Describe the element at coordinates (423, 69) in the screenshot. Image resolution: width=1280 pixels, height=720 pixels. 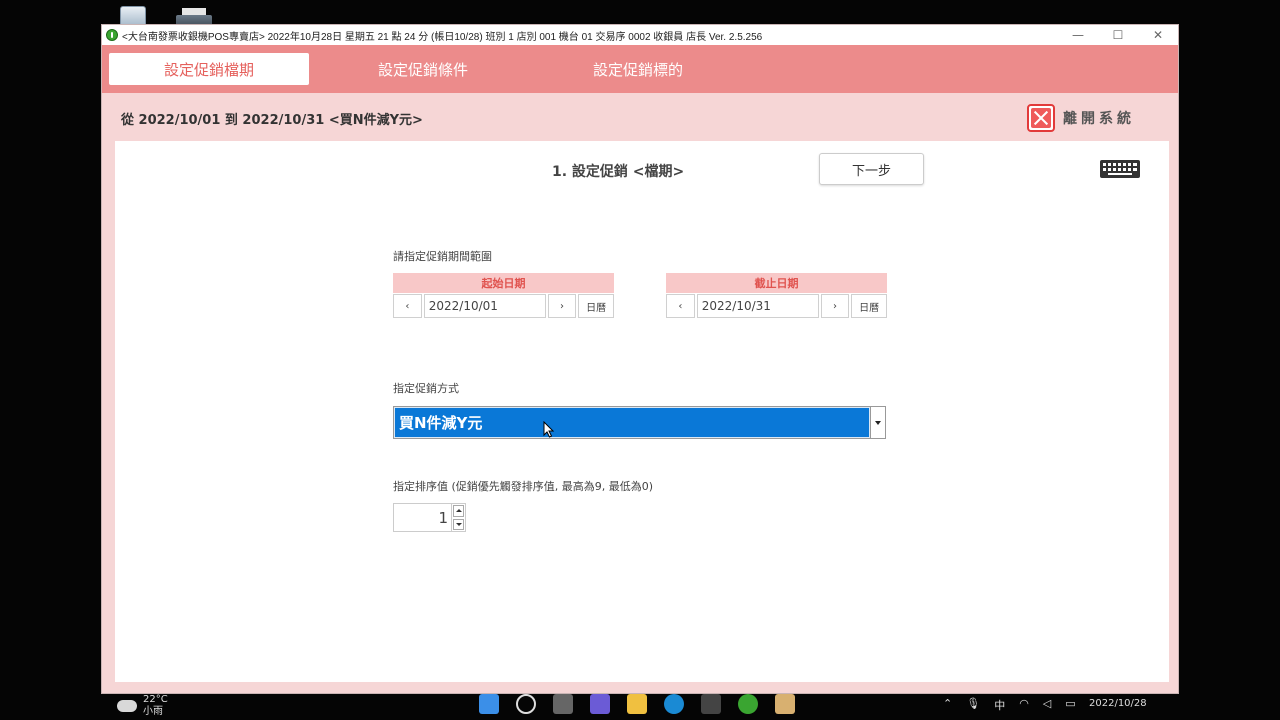
I see `tab-promo-condition: 設定促銷條件` at that location.